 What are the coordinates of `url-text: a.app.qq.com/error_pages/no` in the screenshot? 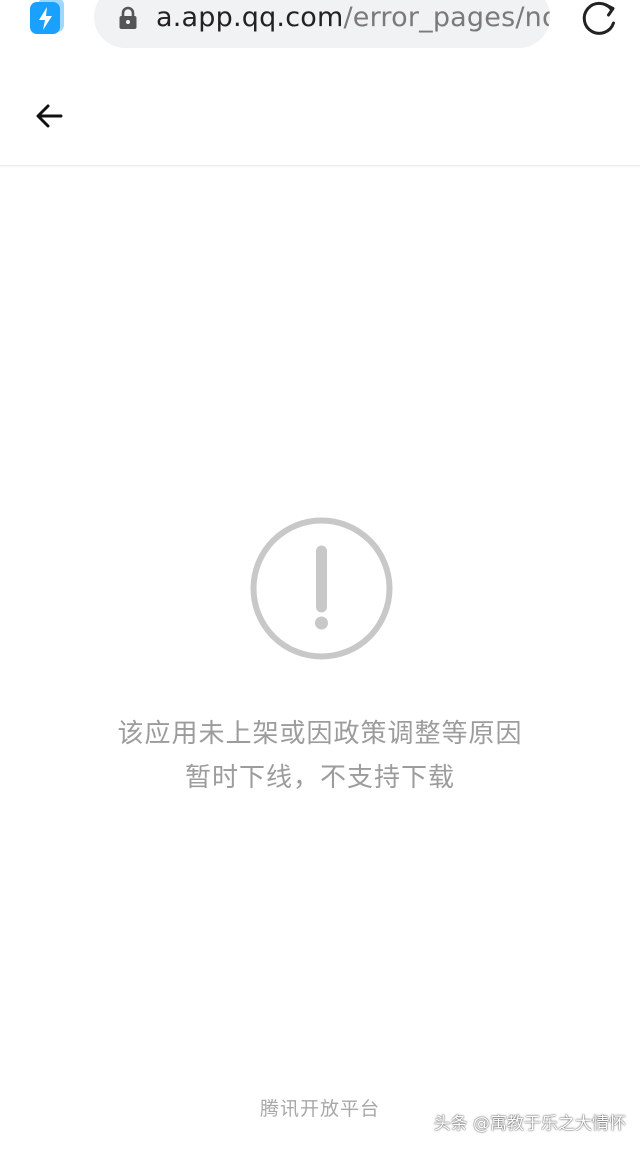 It's located at (353, 18).